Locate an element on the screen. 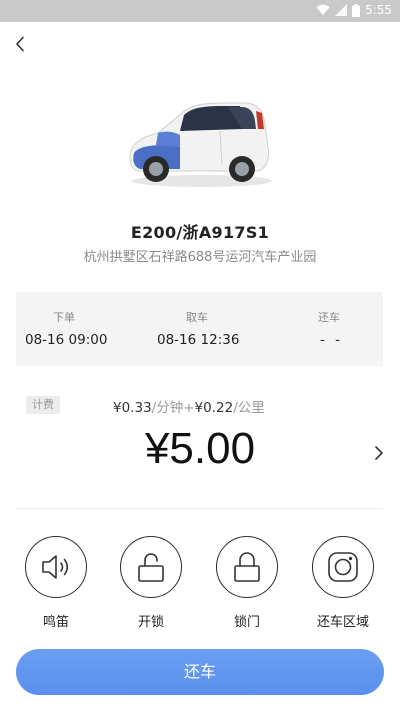  chevron-right-icon is located at coordinates (379, 453).